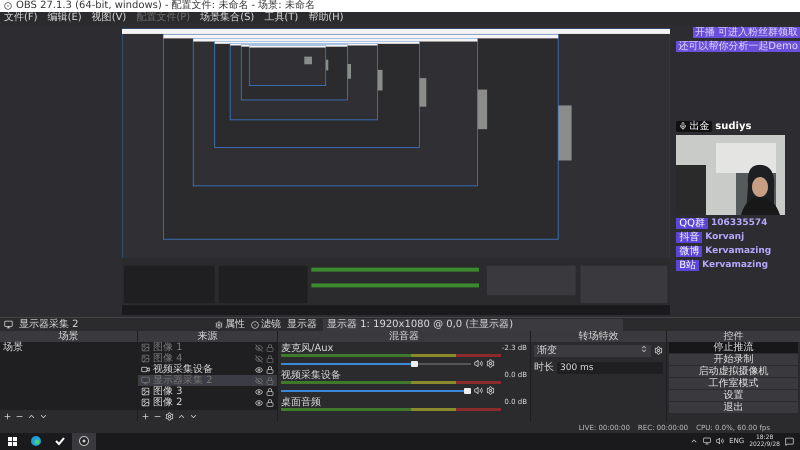  What do you see at coordinates (707, 441) in the screenshot?
I see `network-icon` at bounding box center [707, 441].